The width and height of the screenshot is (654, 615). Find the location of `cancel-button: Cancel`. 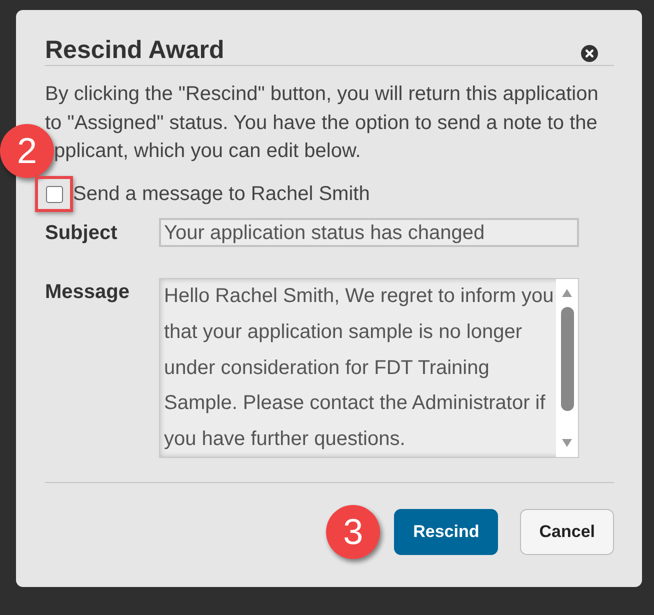

cancel-button: Cancel is located at coordinates (567, 532).